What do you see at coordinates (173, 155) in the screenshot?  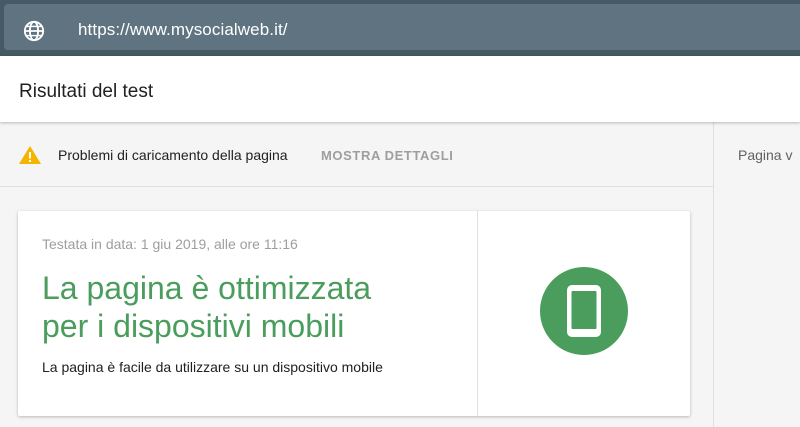 I see `warning-text: Problemi di caricamento della pagina` at bounding box center [173, 155].